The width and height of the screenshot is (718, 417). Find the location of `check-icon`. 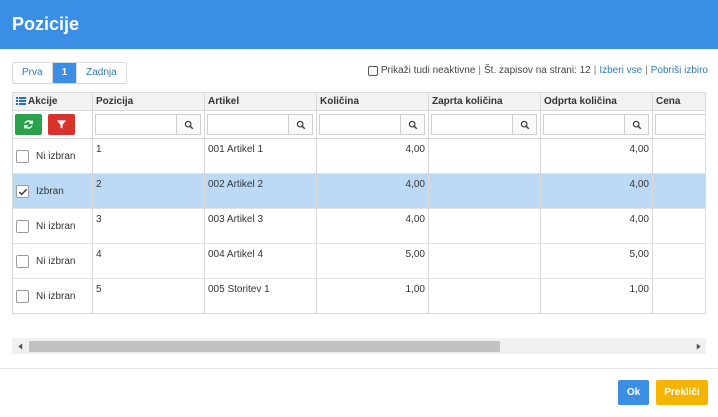

check-icon is located at coordinates (23, 192).